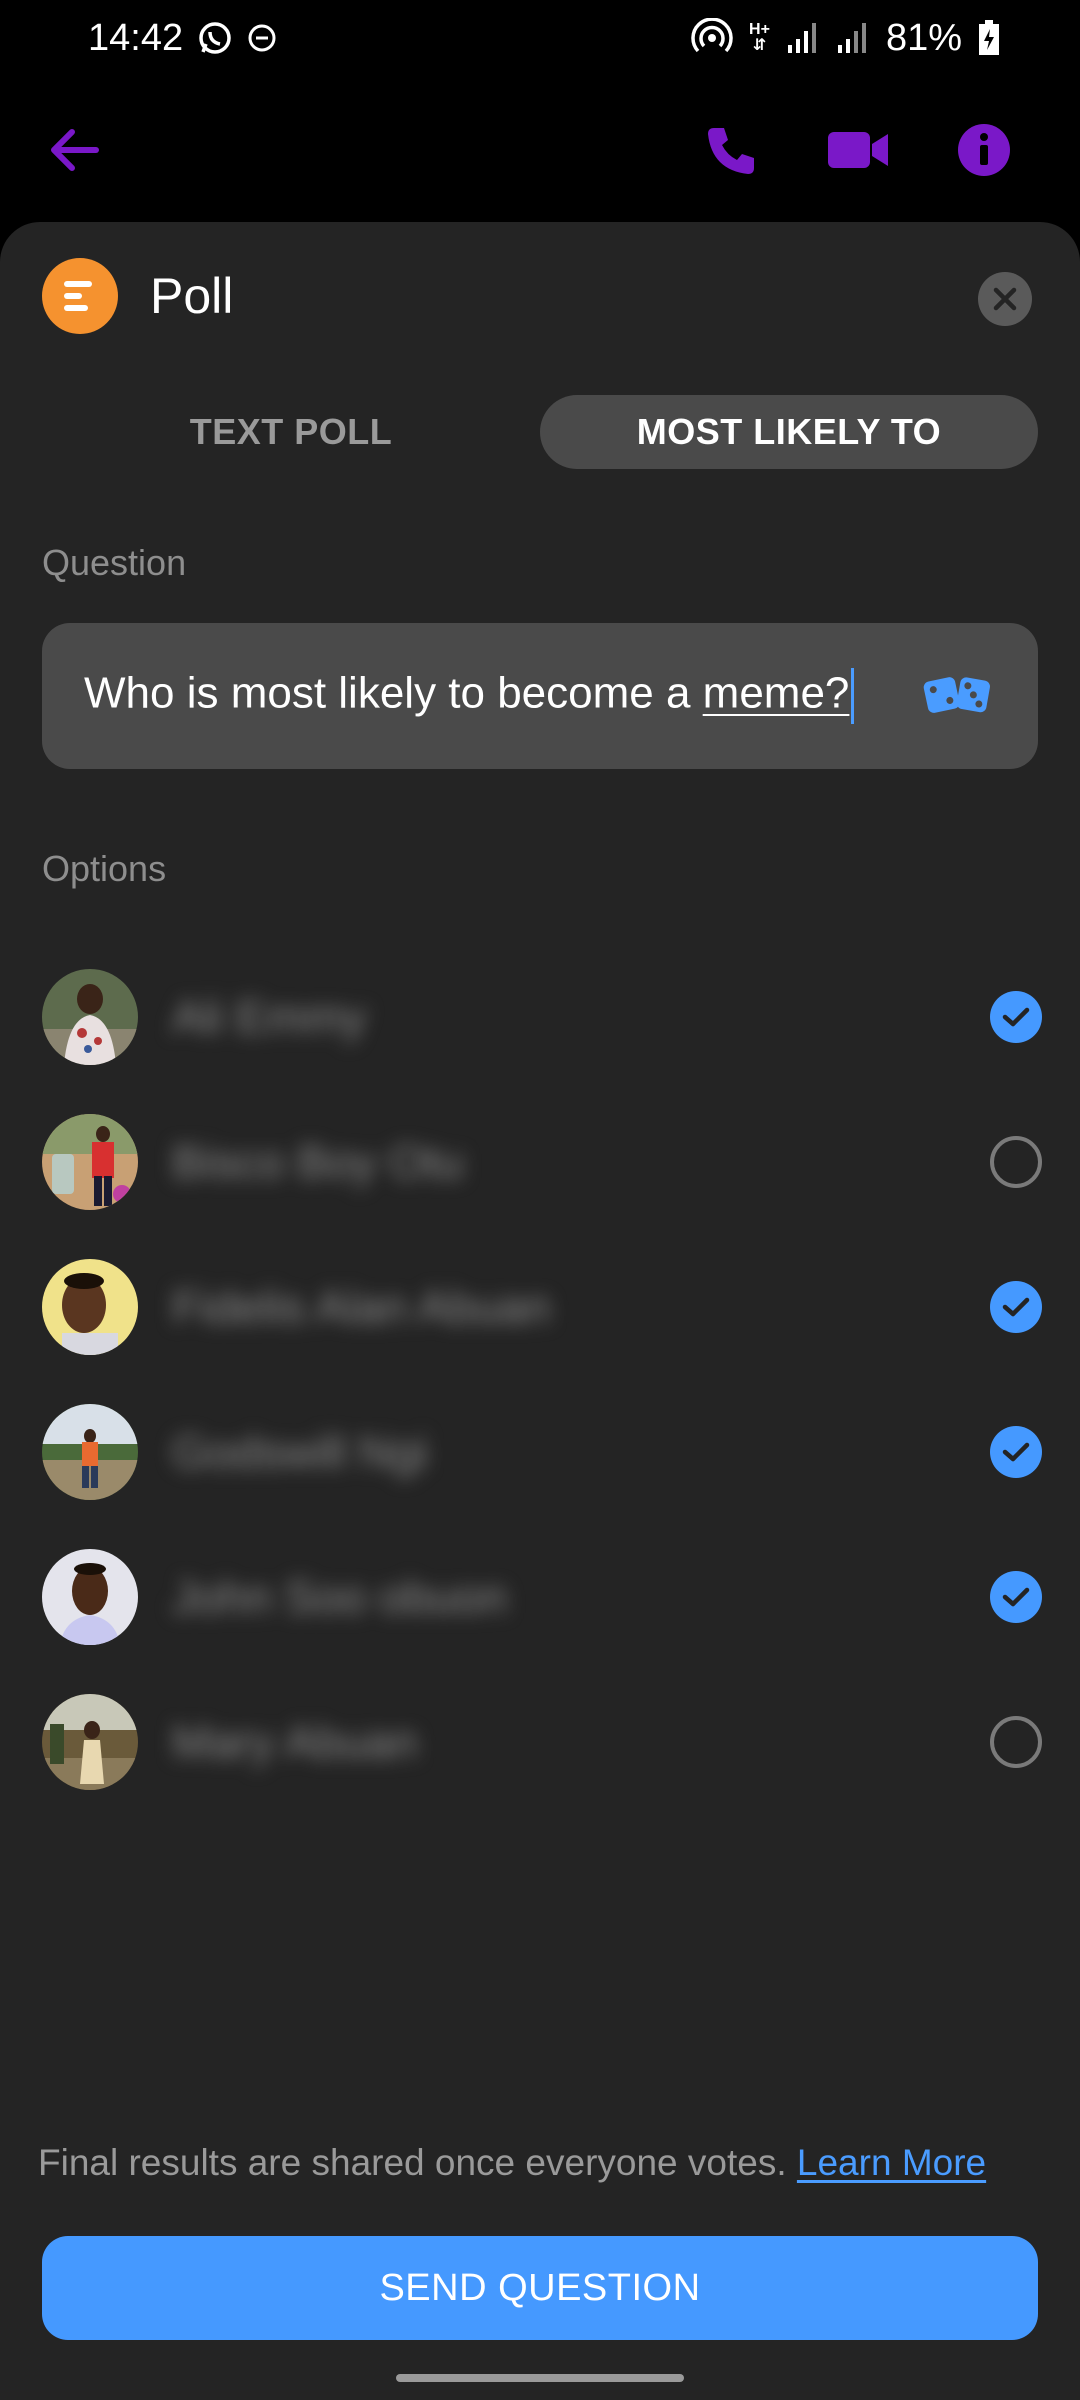  I want to click on question-text: Who is most likely to become a meme?, so click(469, 696).